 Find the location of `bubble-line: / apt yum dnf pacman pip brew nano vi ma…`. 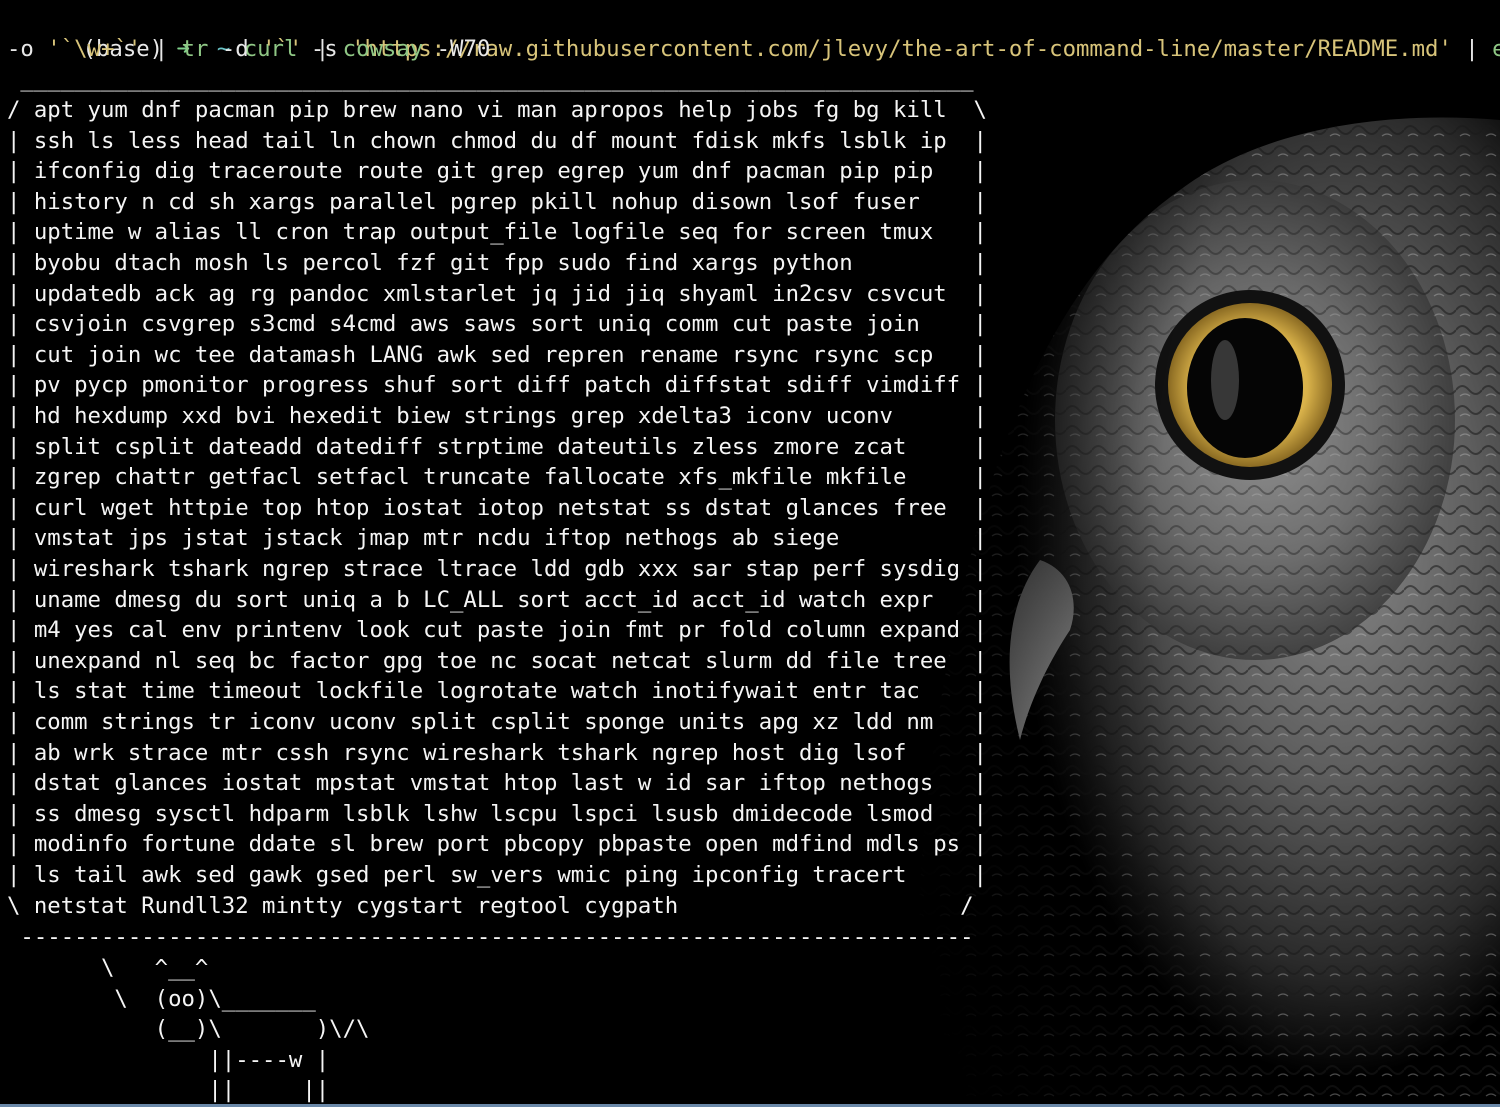

bubble-line: / apt yum dnf pacman pip brew nano vi ma… is located at coordinates (497, 110).